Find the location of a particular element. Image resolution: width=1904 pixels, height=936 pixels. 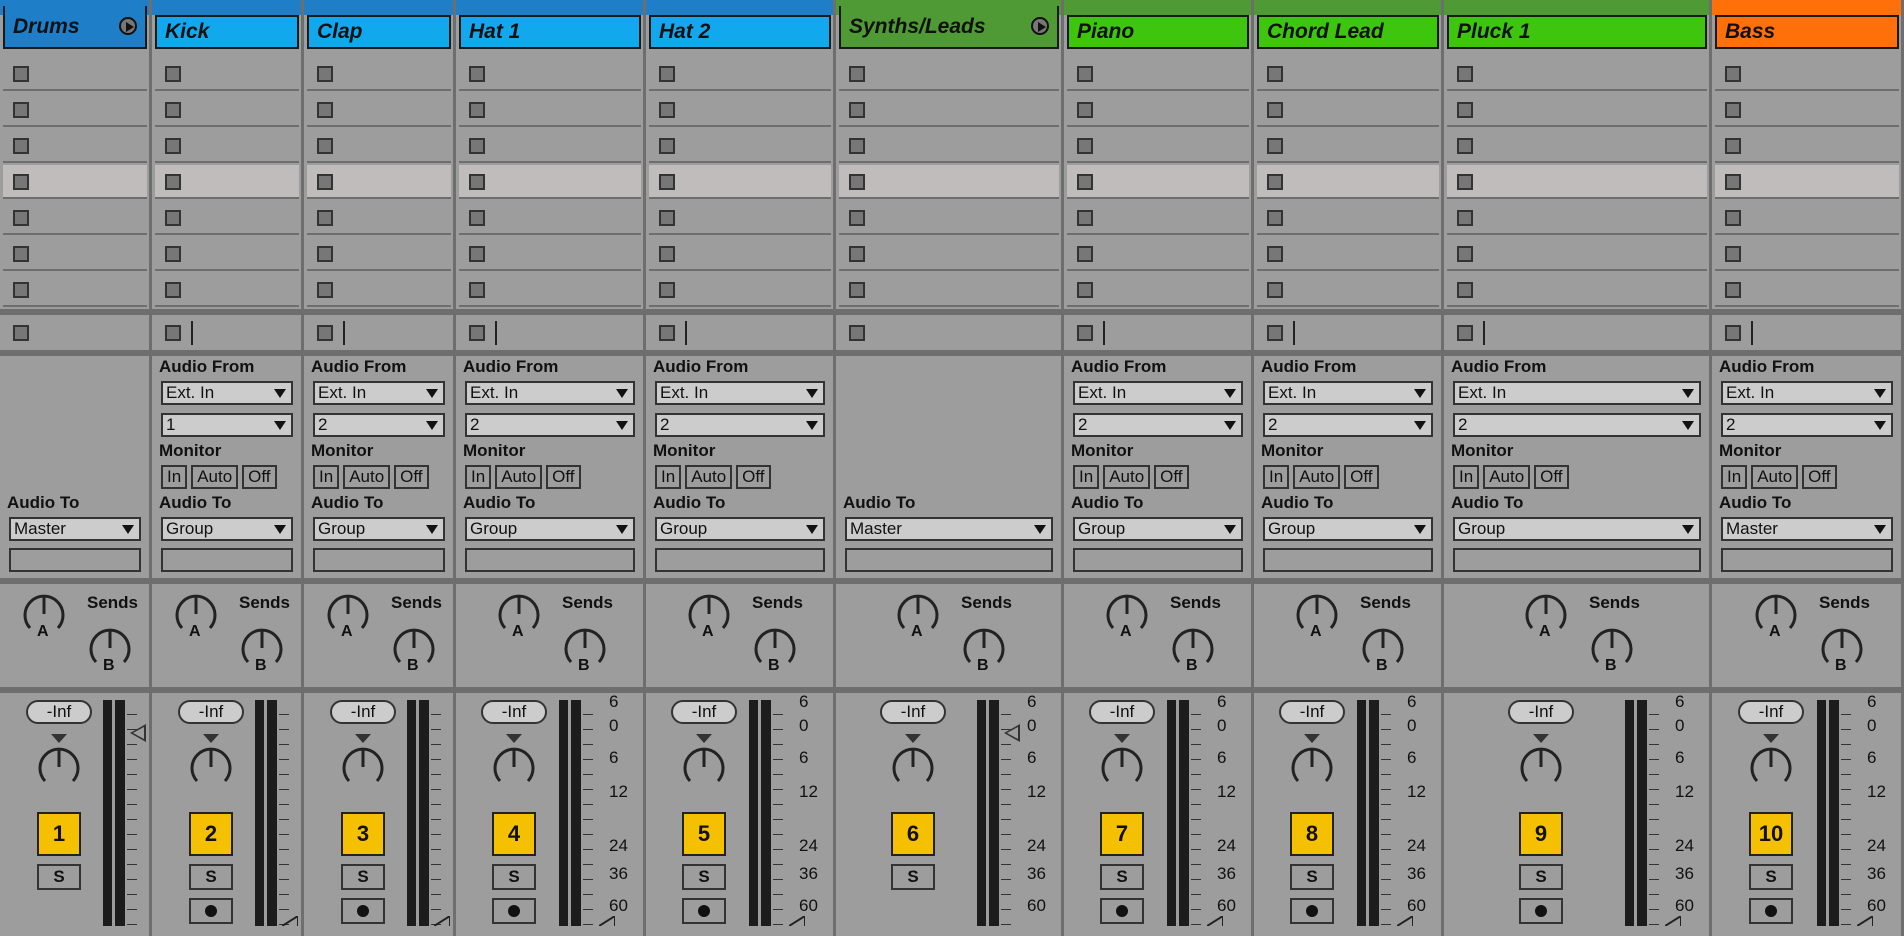

monitor-auto-button: Auto is located at coordinates (1507, 477).